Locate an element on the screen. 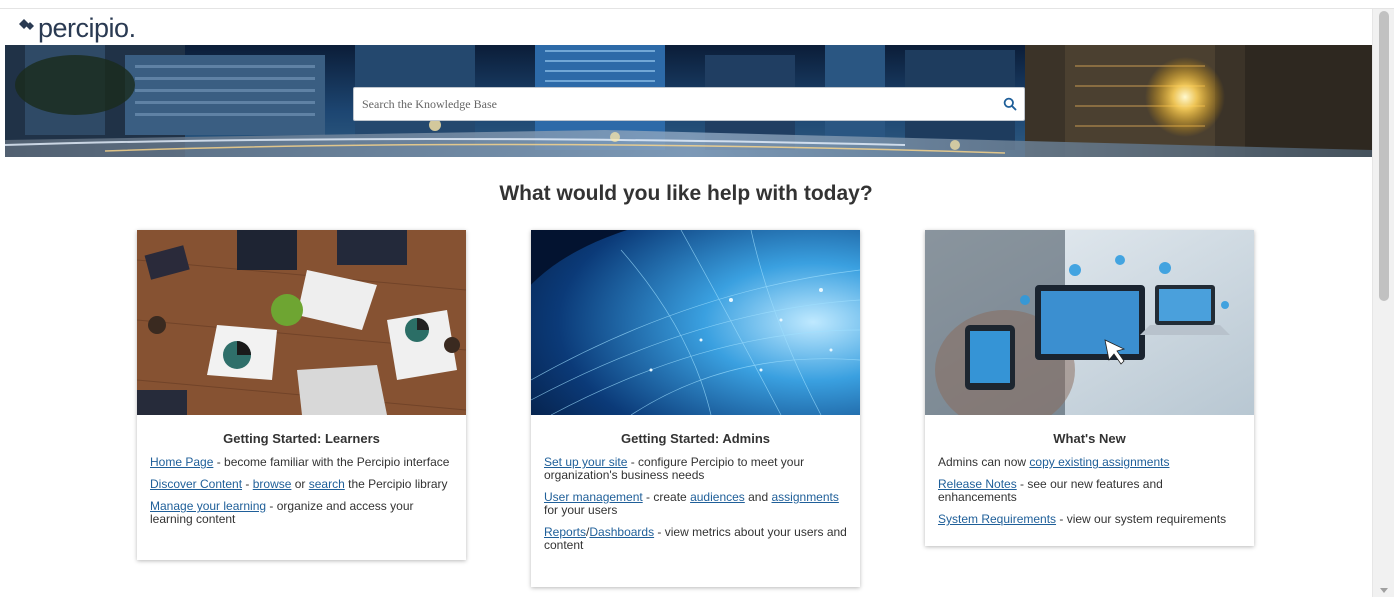 The height and width of the screenshot is (597, 1394). card-title: What's New is located at coordinates (1089, 438).